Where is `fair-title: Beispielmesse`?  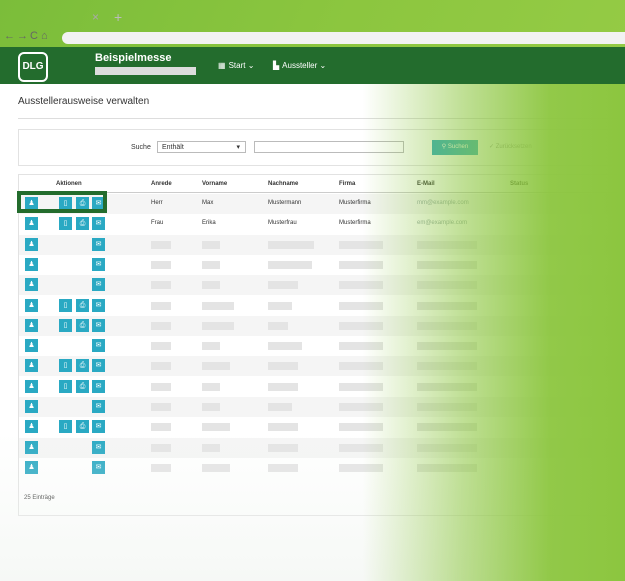 fair-title: Beispielmesse is located at coordinates (133, 58).